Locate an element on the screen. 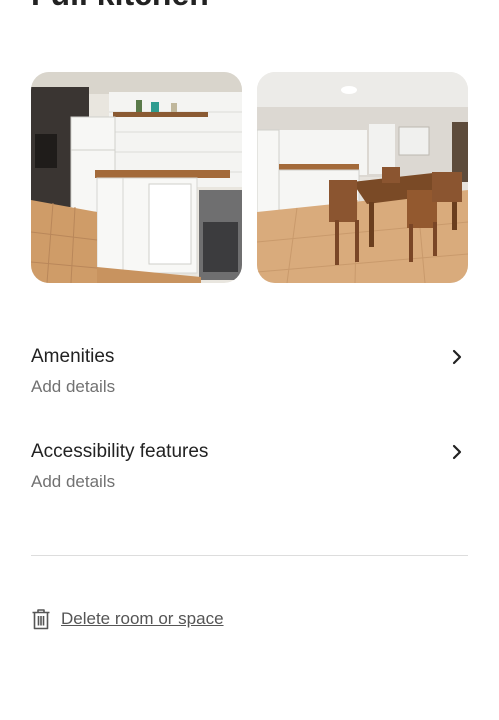 The height and width of the screenshot is (720, 499). accessibility-features-row: Accessibility features Add details is located at coordinates (249, 467).